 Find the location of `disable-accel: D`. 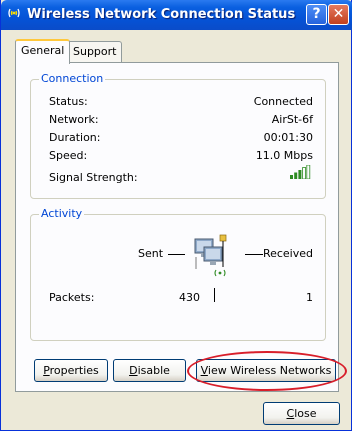

disable-accel: D is located at coordinates (133, 370).